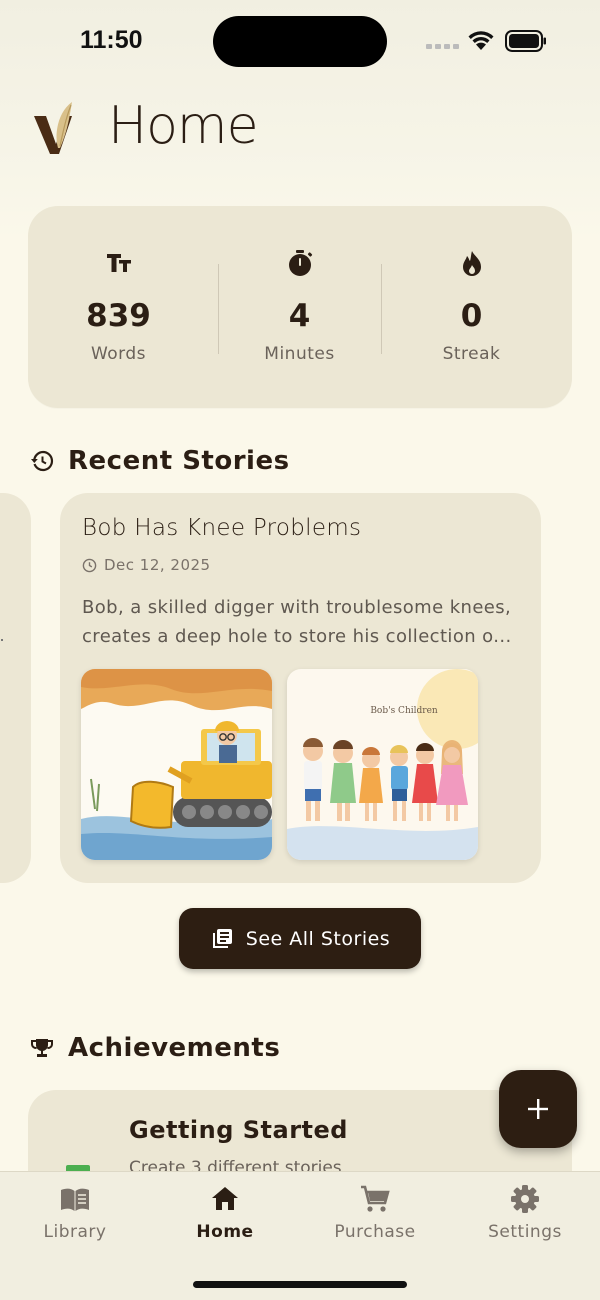 Image resolution: width=600 pixels, height=1300 pixels. What do you see at coordinates (75, 1199) in the screenshot?
I see `book-icon` at bounding box center [75, 1199].